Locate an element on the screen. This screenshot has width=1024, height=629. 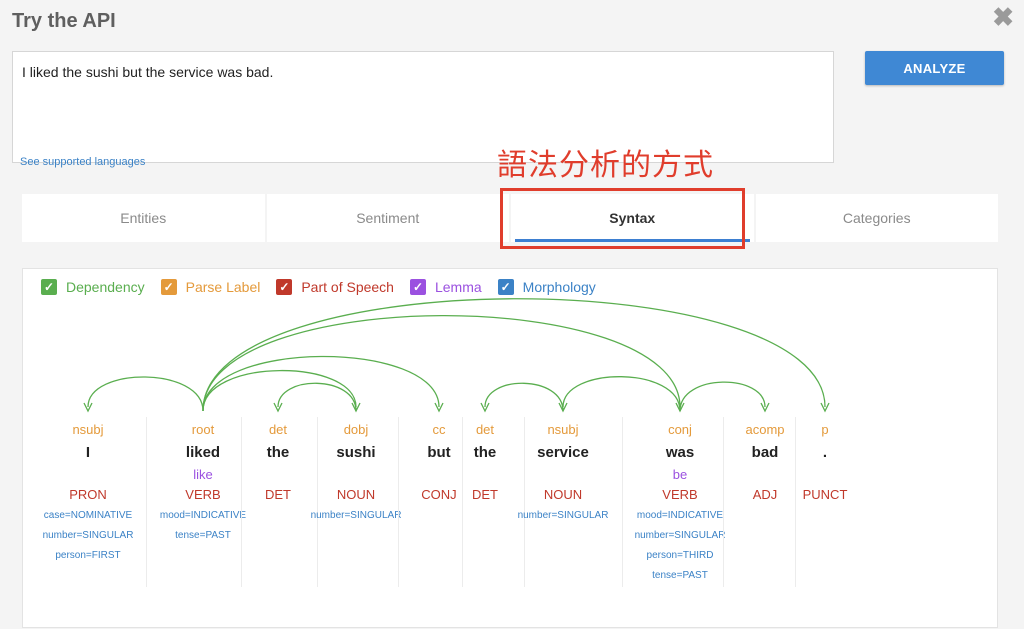
token-word: service is located at coordinates (563, 452).